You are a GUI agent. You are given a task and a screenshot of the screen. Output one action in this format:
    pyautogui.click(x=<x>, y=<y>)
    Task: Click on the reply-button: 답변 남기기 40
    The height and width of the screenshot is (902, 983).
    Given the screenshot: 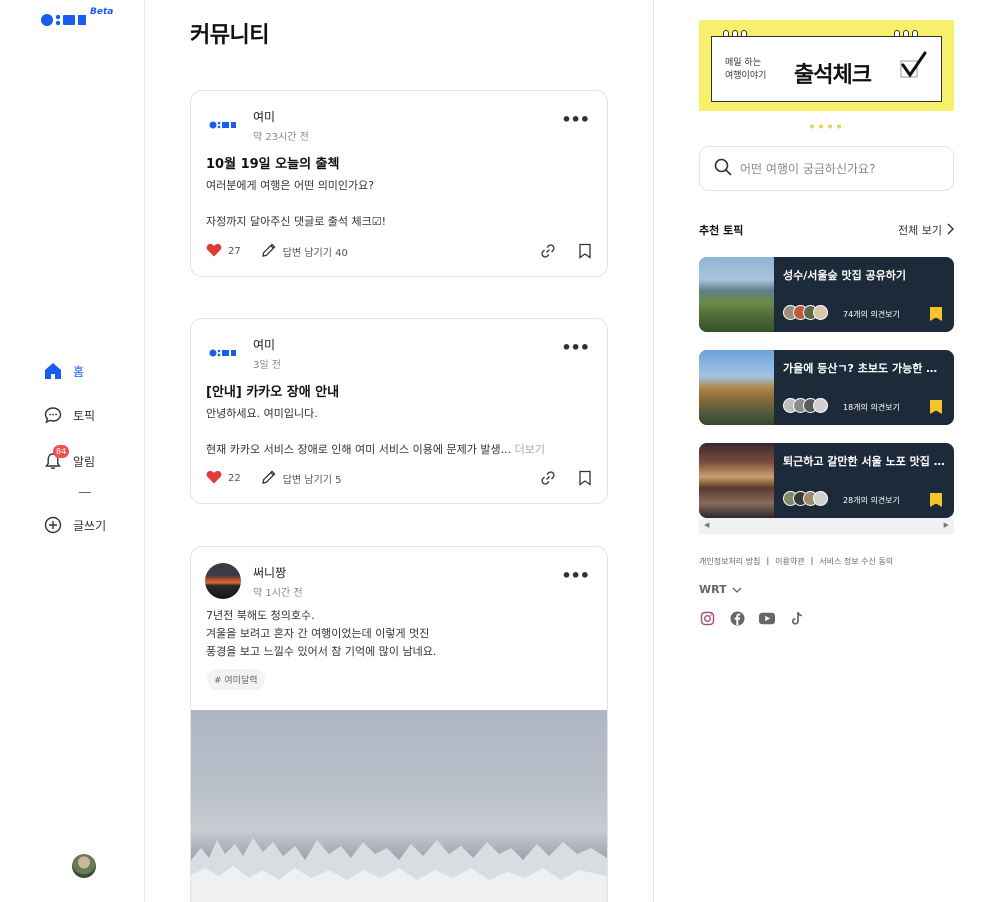 What is the action you would take?
    pyautogui.click(x=304, y=251)
    